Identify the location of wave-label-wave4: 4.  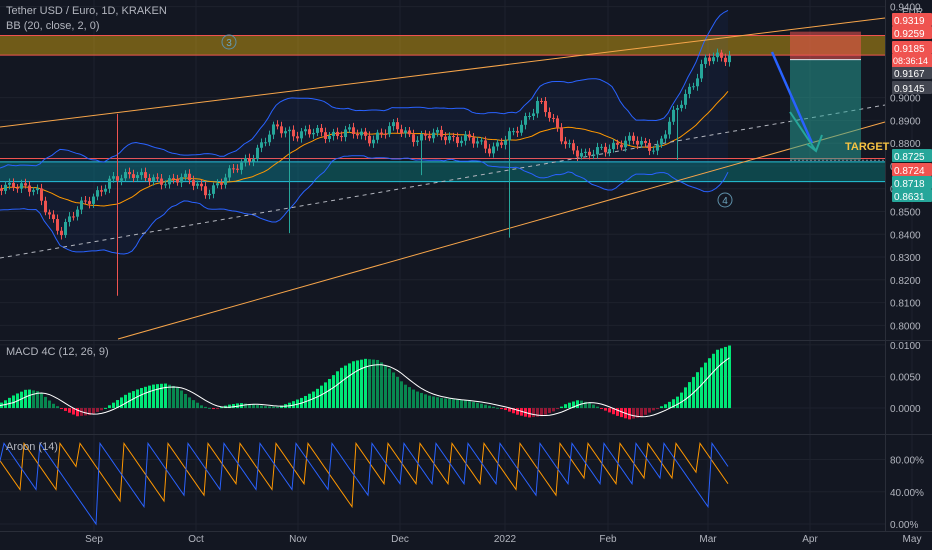
(725, 201).